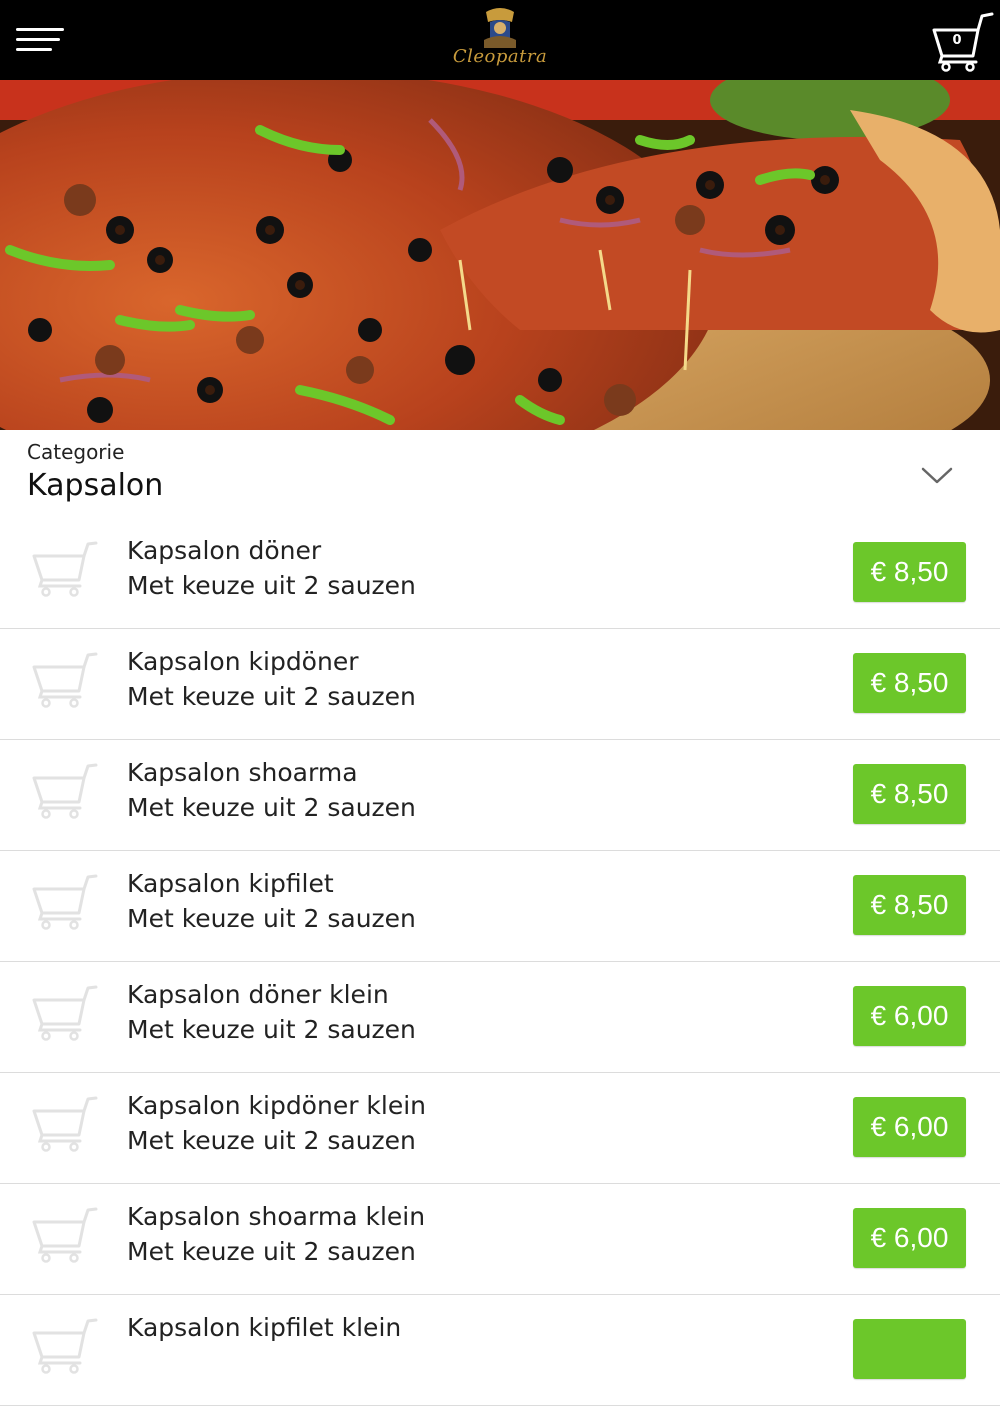  What do you see at coordinates (500, 56) in the screenshot?
I see `logo-text: Cleopatra` at bounding box center [500, 56].